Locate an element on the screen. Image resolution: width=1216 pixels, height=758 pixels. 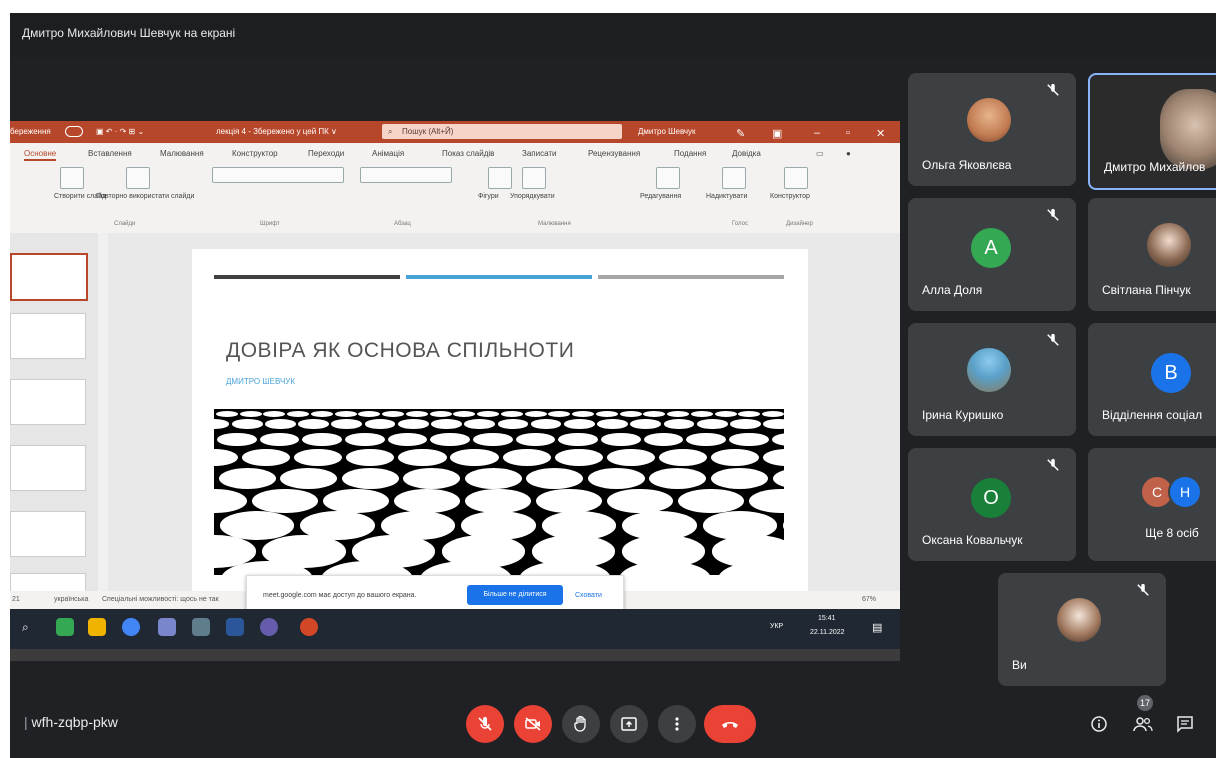
minimize-icon: – is located at coordinates (817, 133).